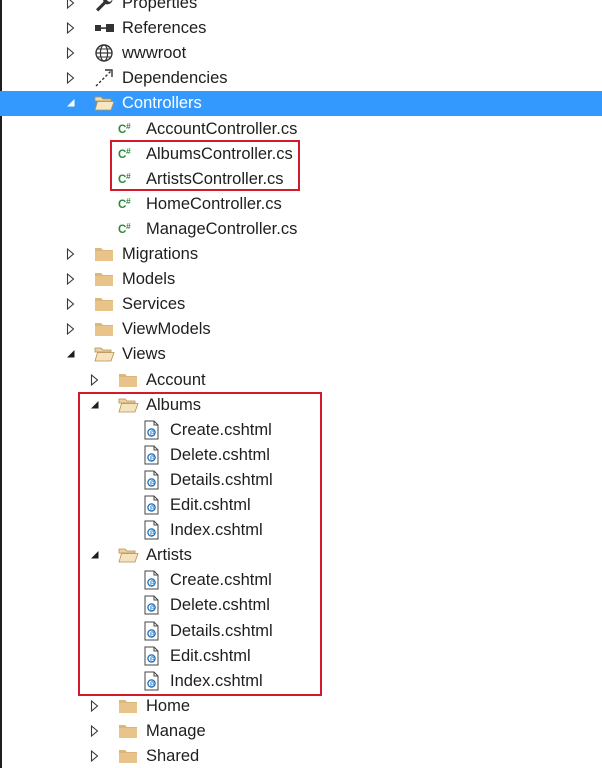 The image size is (602, 768). Describe the element at coordinates (173, 756) in the screenshot. I see `tree-item-label: Shared` at that location.